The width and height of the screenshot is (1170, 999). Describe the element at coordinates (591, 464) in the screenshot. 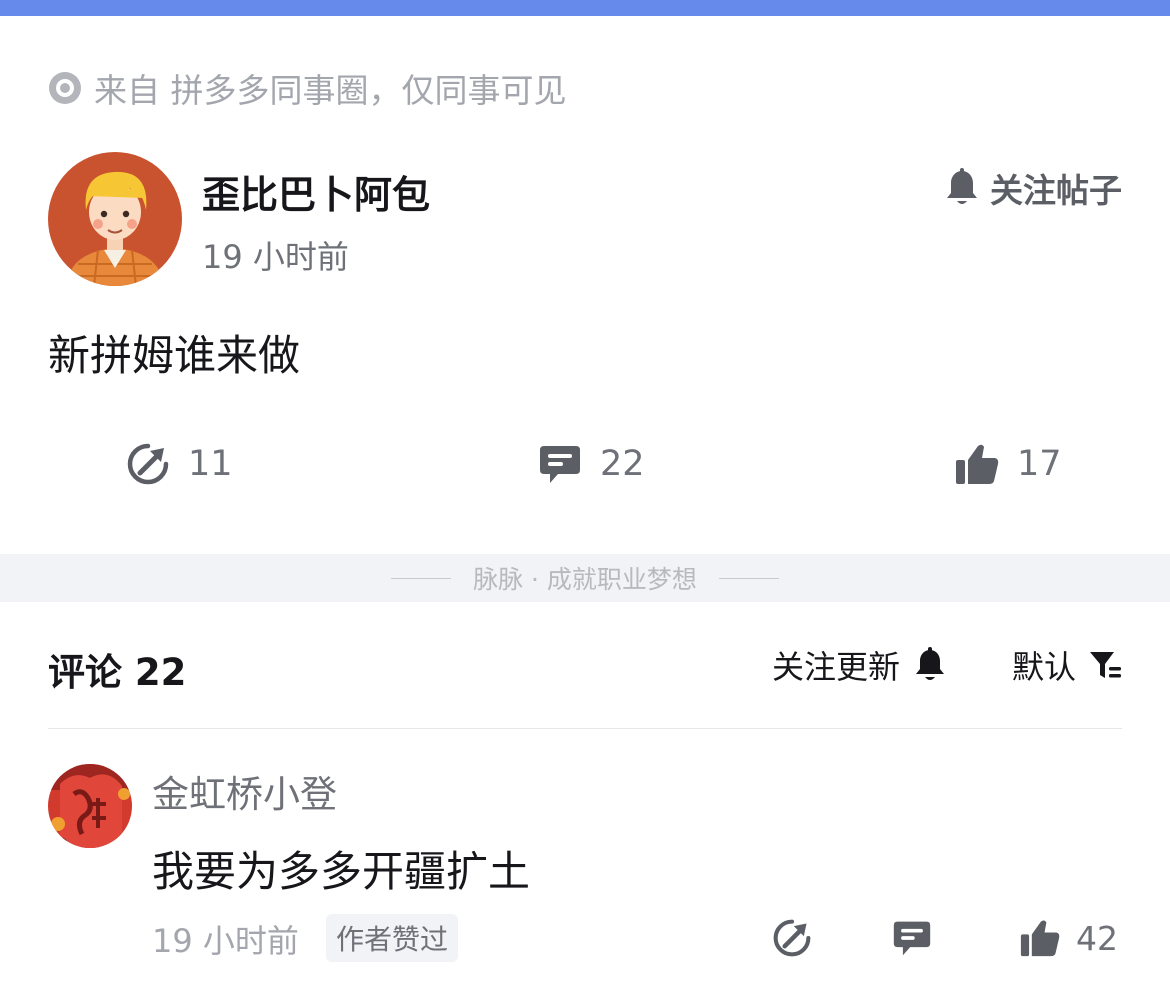

I see `comment-button: 22` at that location.